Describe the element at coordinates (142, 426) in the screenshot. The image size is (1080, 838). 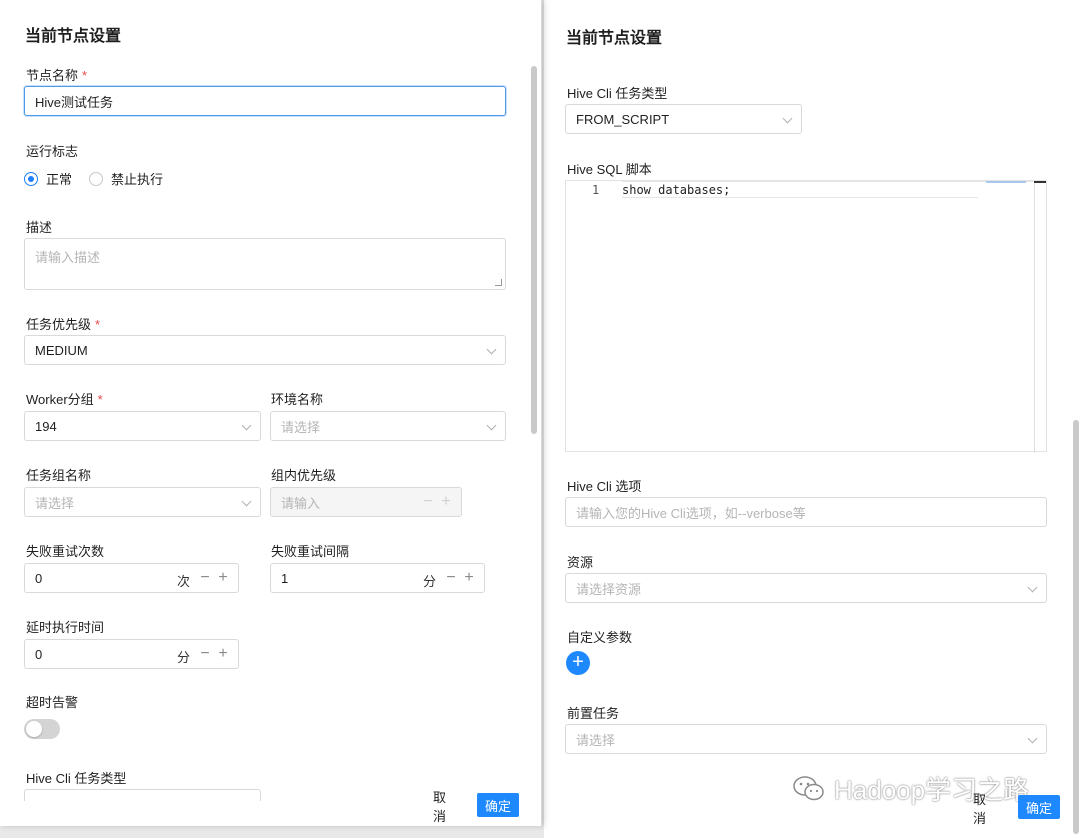
I see `worker-group-select: 194` at that location.